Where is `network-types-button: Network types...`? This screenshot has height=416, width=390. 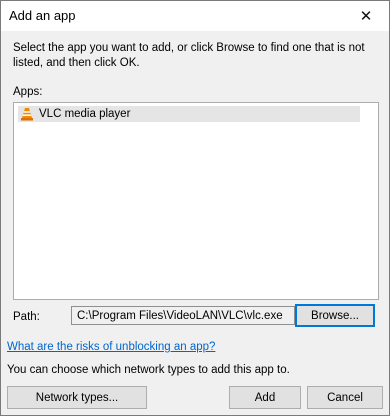 network-types-button: Network types... is located at coordinates (77, 397).